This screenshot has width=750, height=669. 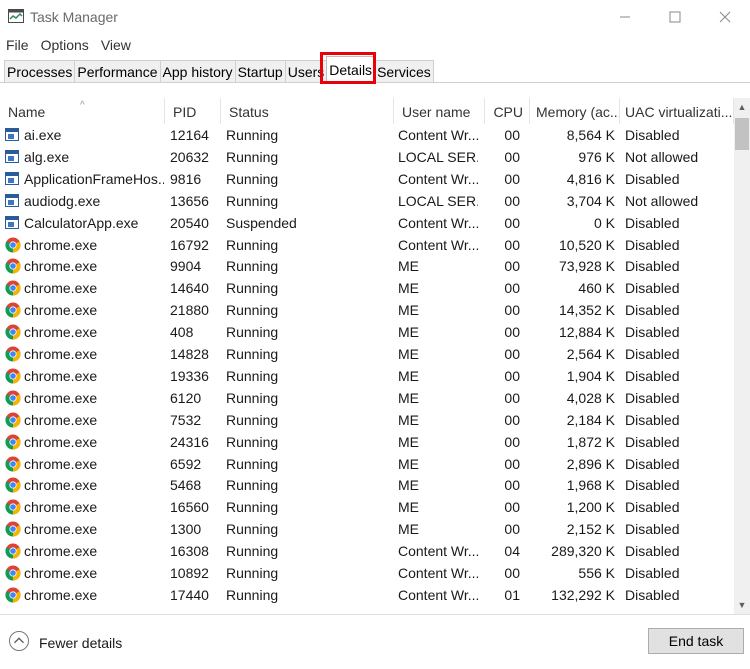 I want to click on menu-options: Options, so click(x=65, y=46).